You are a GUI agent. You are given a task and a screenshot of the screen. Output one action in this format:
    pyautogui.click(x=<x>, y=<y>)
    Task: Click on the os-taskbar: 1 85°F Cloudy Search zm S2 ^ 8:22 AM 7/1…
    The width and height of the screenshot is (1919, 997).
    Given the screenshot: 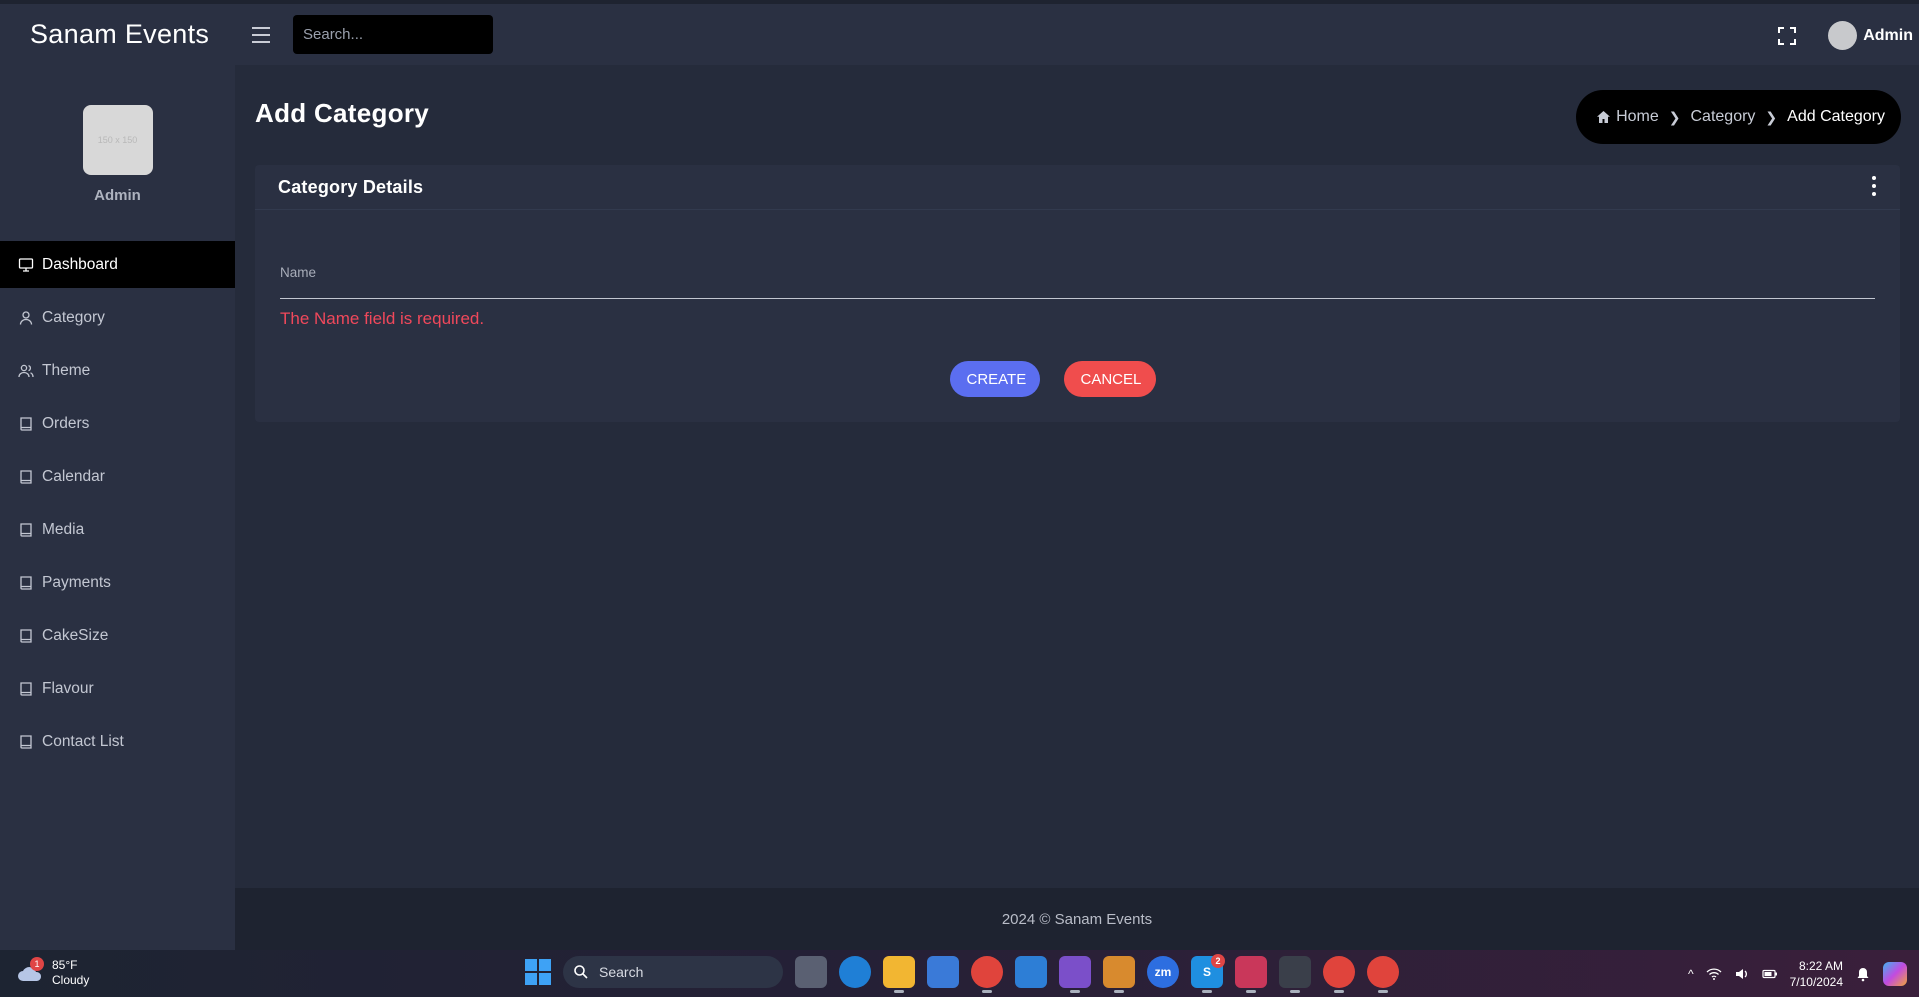 What is the action you would take?
    pyautogui.click(x=959, y=973)
    